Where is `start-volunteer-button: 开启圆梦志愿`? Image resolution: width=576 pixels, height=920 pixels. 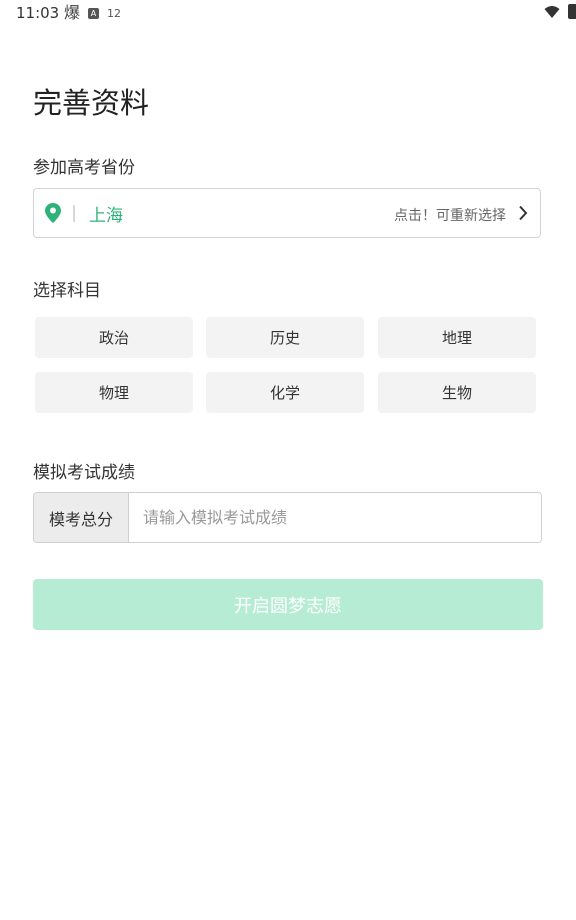
start-volunteer-button: 开启圆梦志愿 is located at coordinates (288, 604).